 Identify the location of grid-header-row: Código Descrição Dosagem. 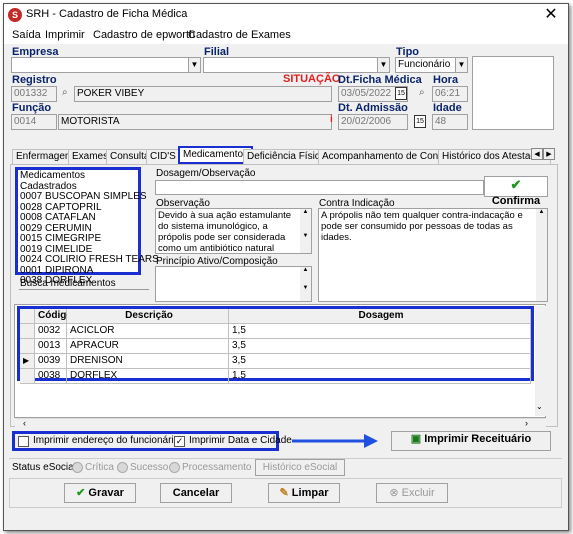
(275, 316).